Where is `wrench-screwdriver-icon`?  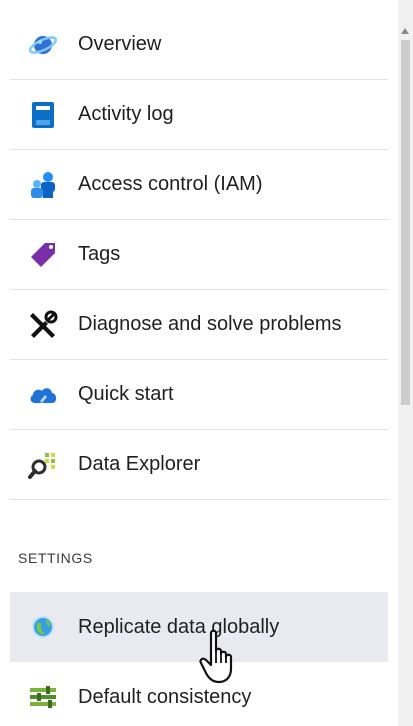 wrench-screwdriver-icon is located at coordinates (43, 325).